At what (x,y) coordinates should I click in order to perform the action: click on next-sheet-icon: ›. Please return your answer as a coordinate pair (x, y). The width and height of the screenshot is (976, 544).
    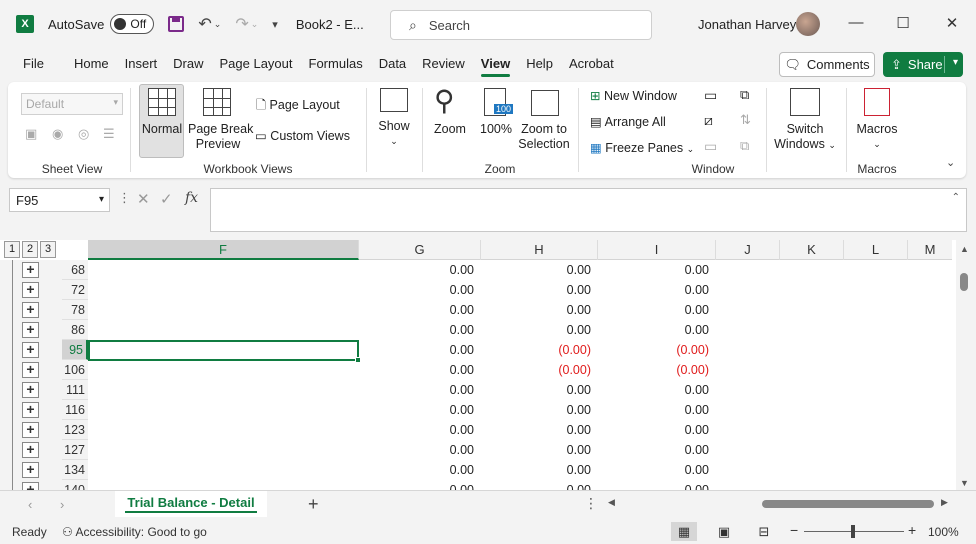
    Looking at the image, I should click on (62, 504).